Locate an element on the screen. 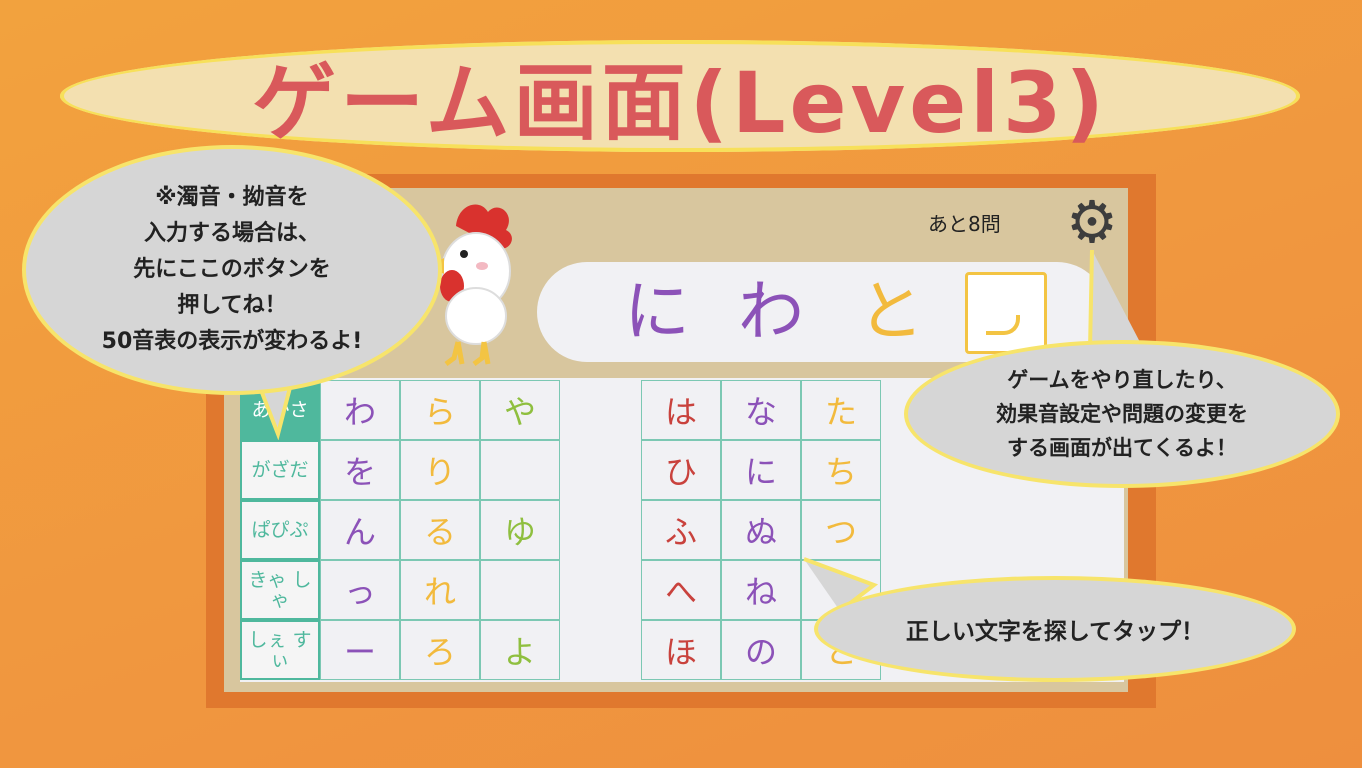  page-title: ゲーム画面(Level3) is located at coordinates (680, 102).